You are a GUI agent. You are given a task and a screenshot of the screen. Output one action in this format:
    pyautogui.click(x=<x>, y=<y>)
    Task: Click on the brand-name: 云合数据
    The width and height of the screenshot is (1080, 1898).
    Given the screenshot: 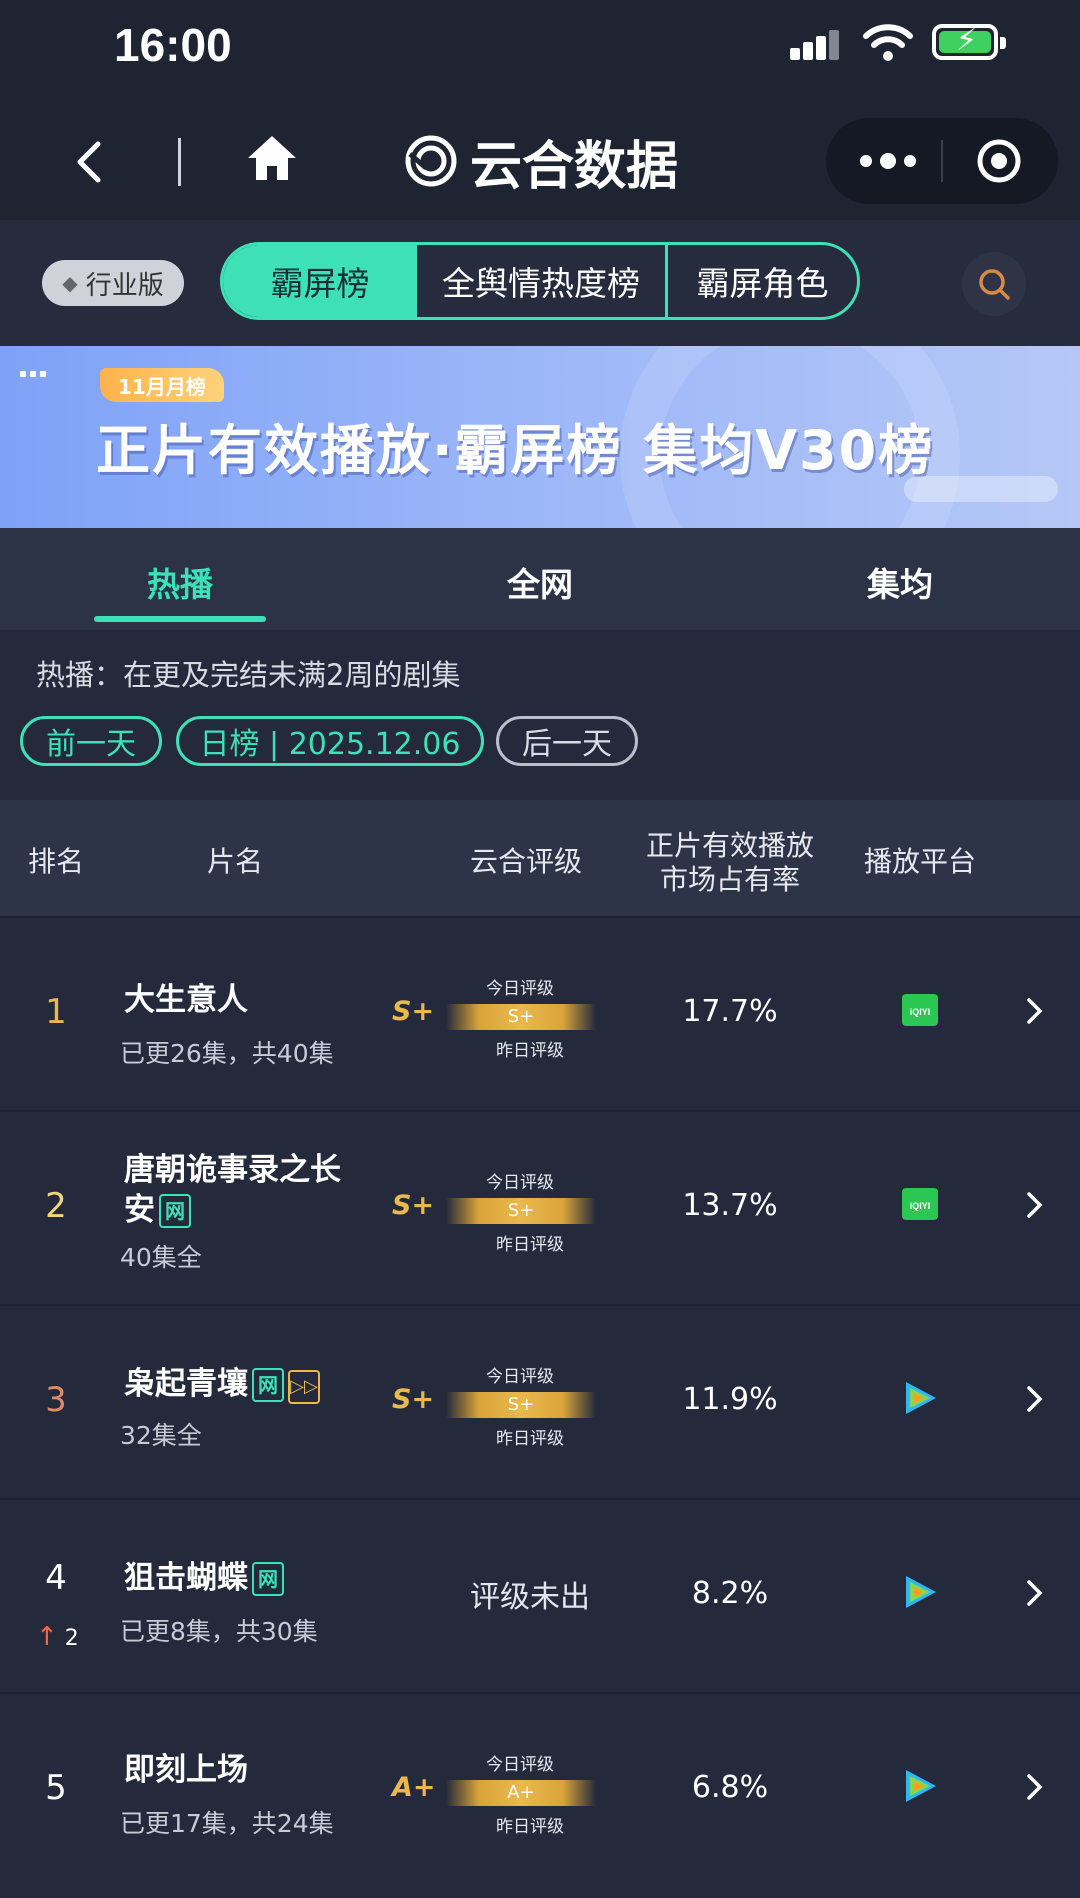 What is the action you would take?
    pyautogui.click(x=574, y=166)
    